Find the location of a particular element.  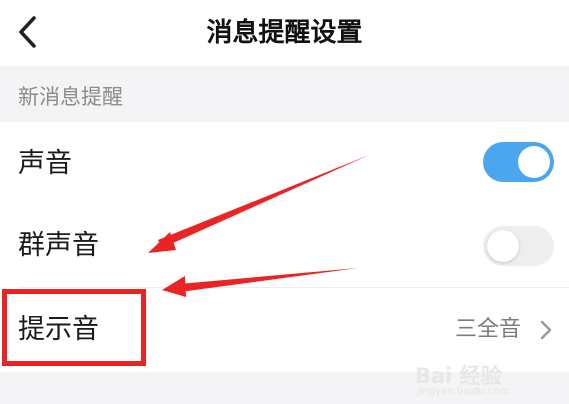

highlight-box is located at coordinates (74, 327).